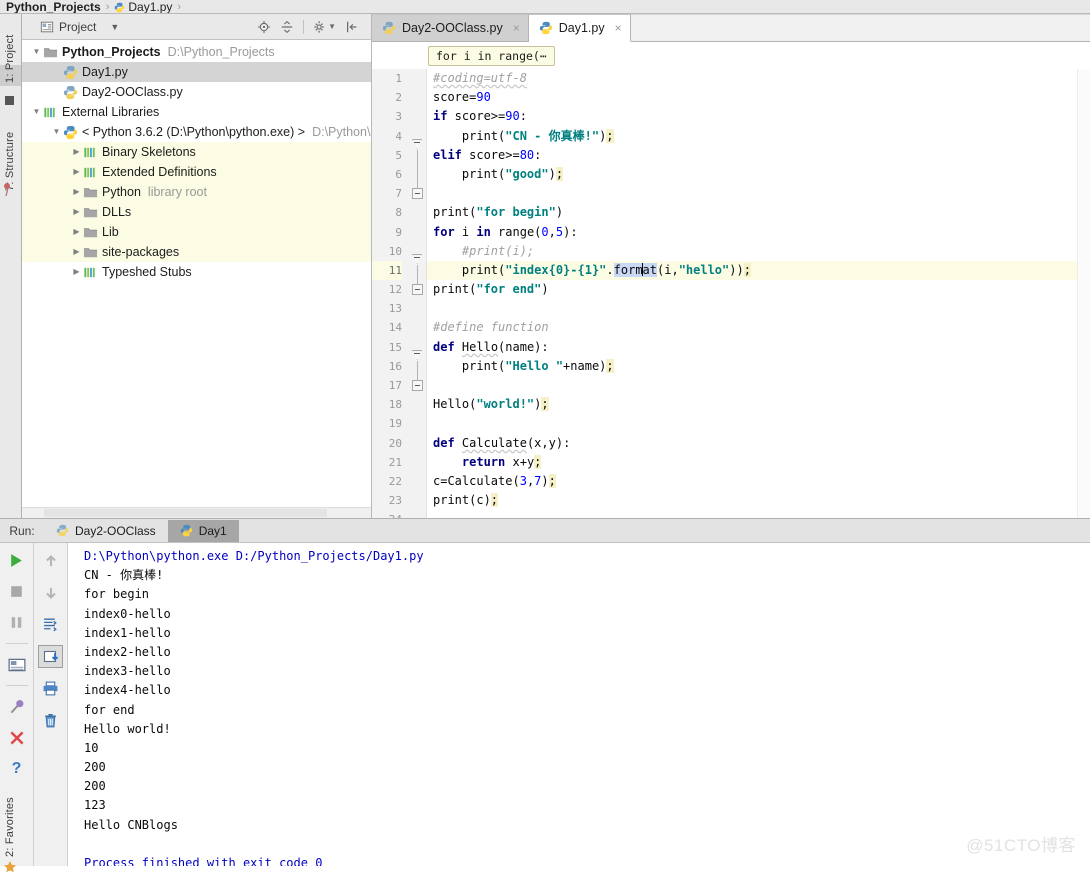 Image resolution: width=1090 pixels, height=874 pixels. I want to click on code-line-14: #define function, so click(752, 327).